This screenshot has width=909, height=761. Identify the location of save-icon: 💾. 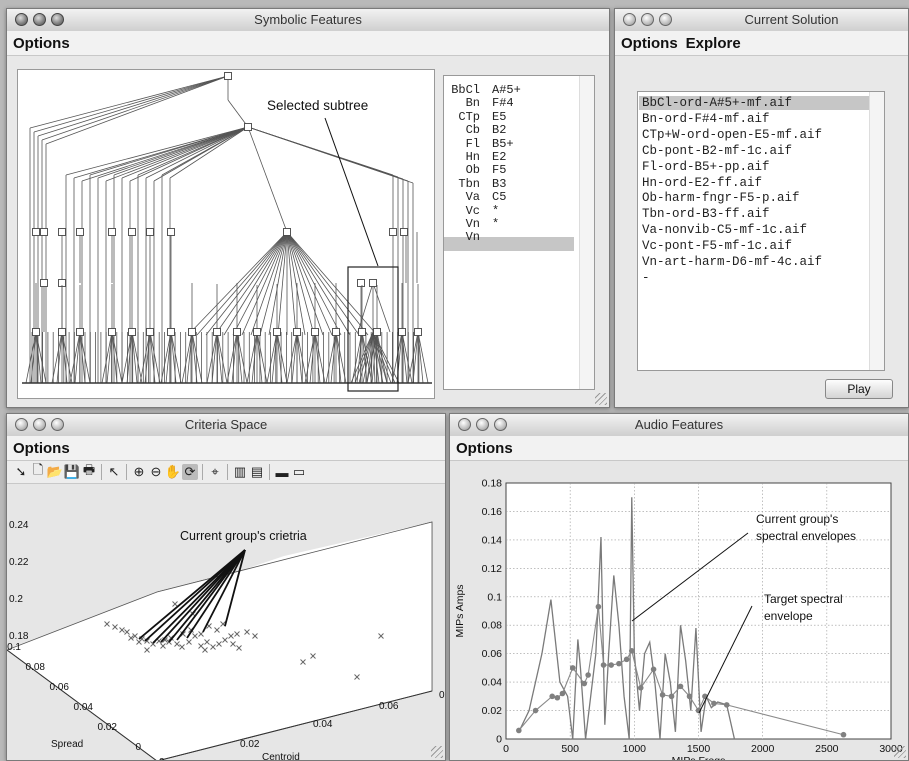
(72, 472).